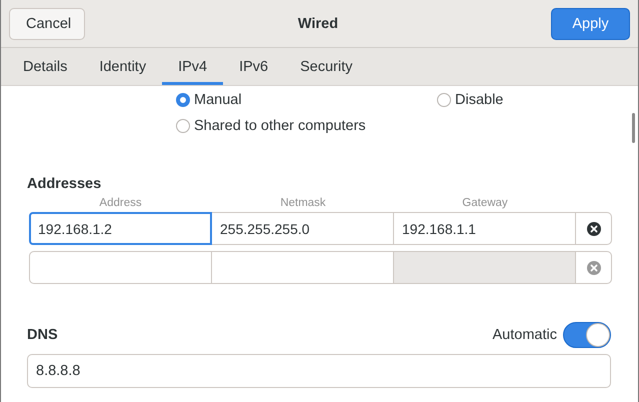 The height and width of the screenshot is (402, 639). What do you see at coordinates (253, 66) in the screenshot?
I see `tab: IPv6` at bounding box center [253, 66].